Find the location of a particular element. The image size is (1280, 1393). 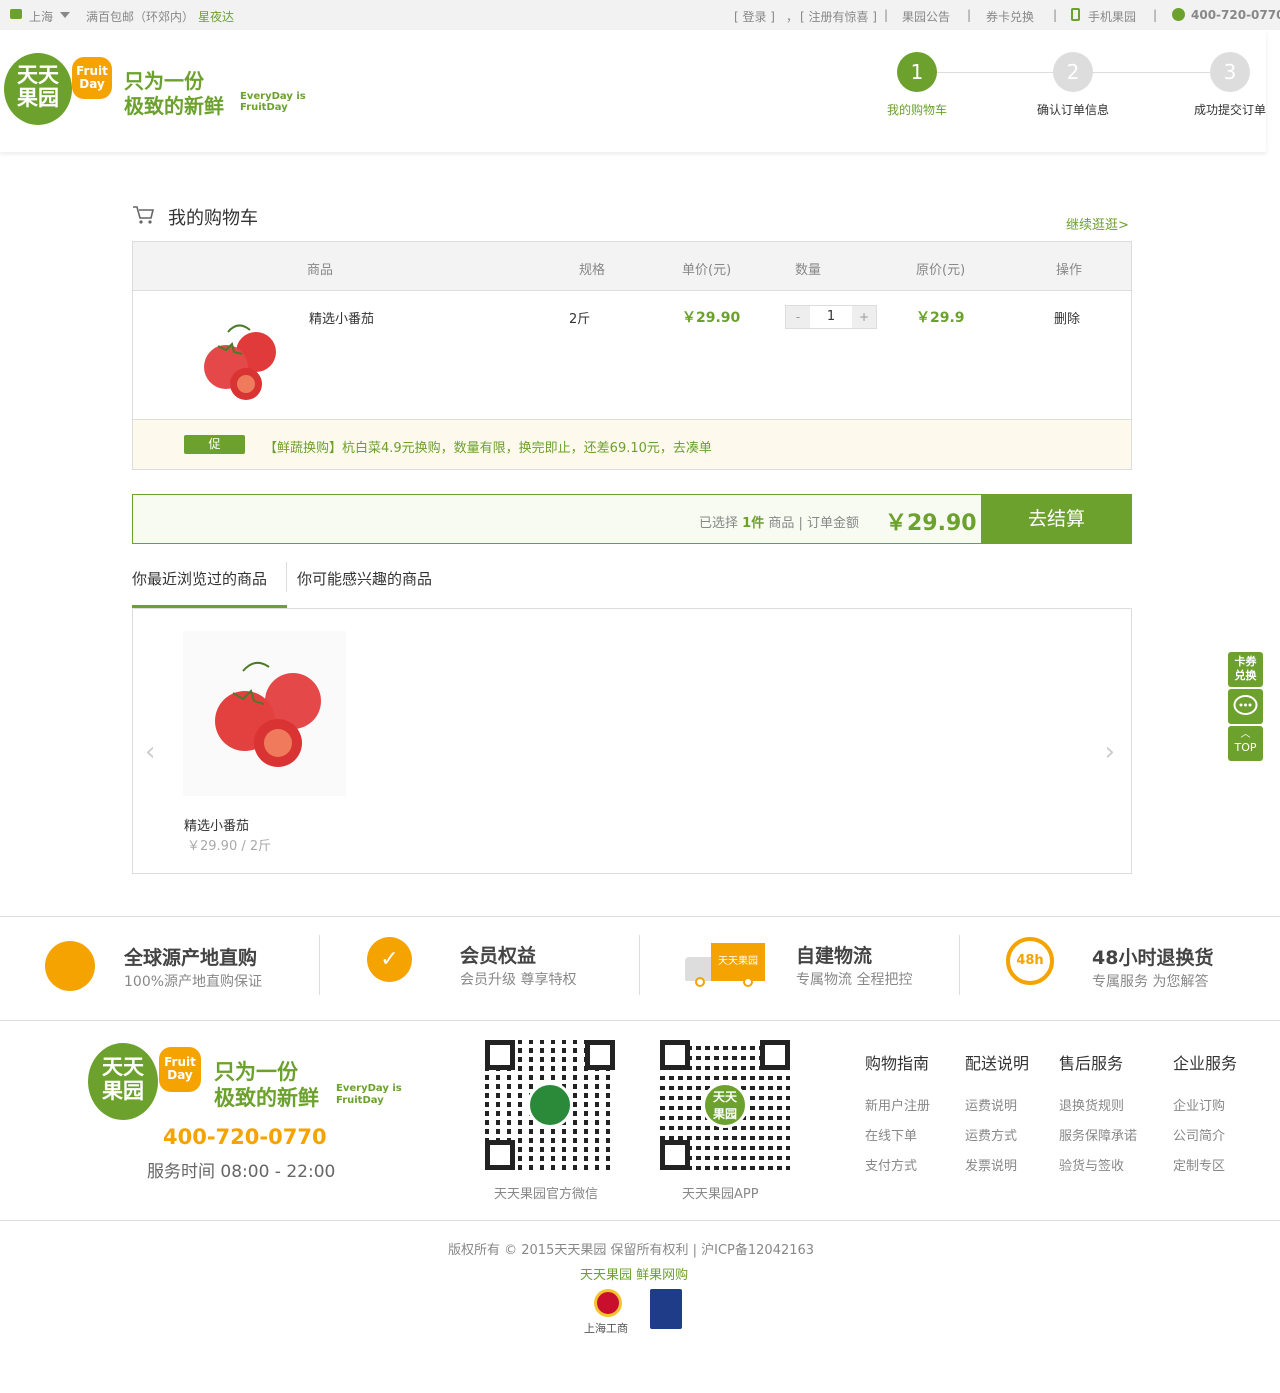

back-to-top-button: ︿ TOP is located at coordinates (1245, 743).